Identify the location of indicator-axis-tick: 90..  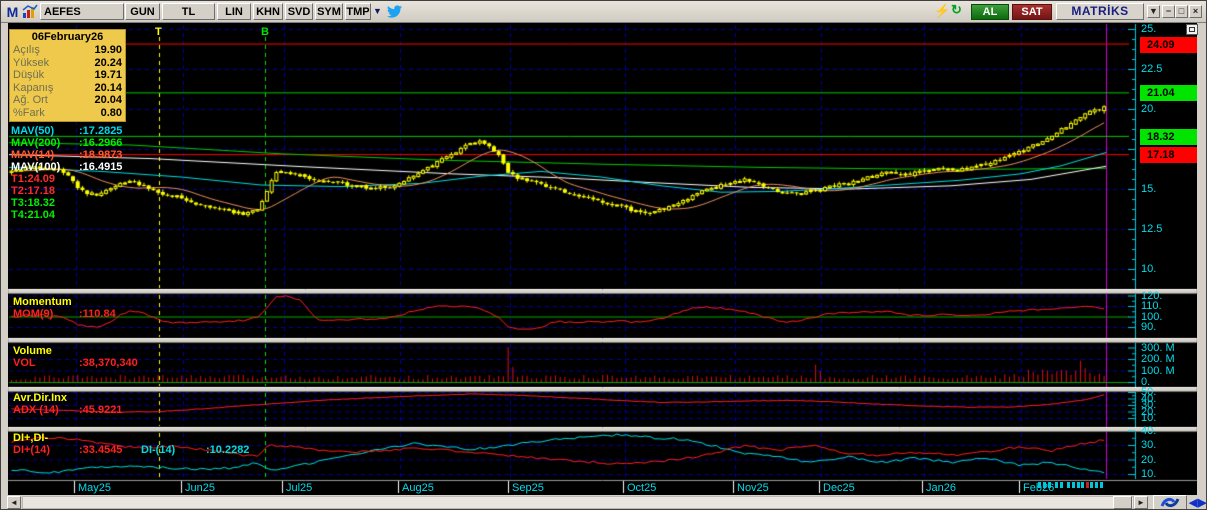
(1149, 327).